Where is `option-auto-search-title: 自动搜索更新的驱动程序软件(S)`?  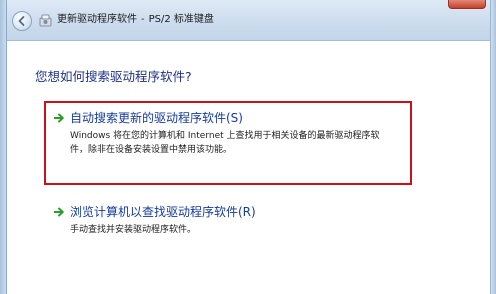
option-auto-search-title: 自动搜索更新的驱动程序软件(S) is located at coordinates (156, 118).